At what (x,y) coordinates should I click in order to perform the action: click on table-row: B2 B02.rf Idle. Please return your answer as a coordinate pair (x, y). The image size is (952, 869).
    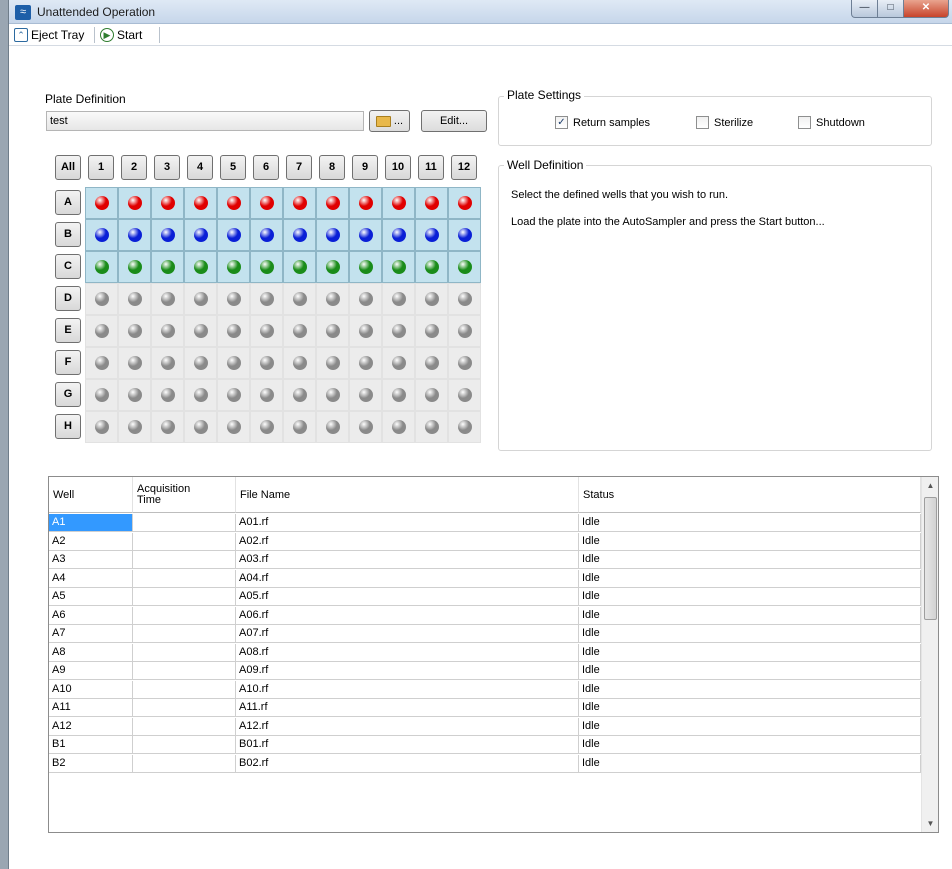
    Looking at the image, I should click on (485, 763).